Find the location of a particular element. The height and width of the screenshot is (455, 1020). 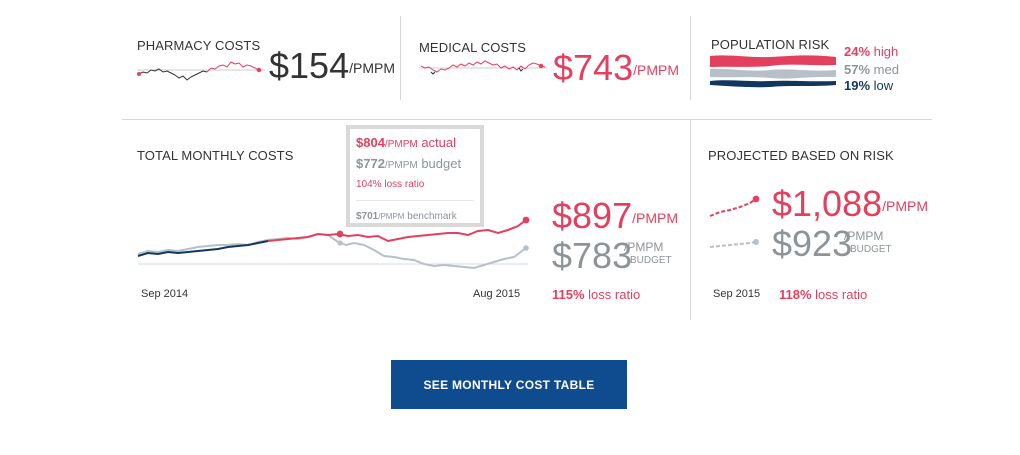

projected-chart is located at coordinates (734, 221).